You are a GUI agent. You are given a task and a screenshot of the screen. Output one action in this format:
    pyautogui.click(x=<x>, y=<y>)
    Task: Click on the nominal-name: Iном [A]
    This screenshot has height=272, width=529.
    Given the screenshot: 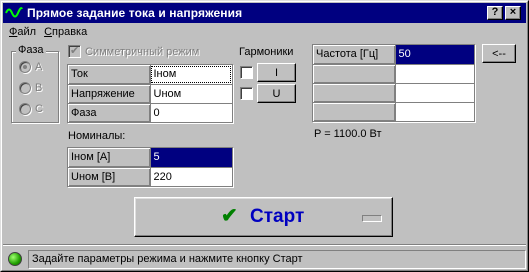 What is the action you would take?
    pyautogui.click(x=109, y=158)
    